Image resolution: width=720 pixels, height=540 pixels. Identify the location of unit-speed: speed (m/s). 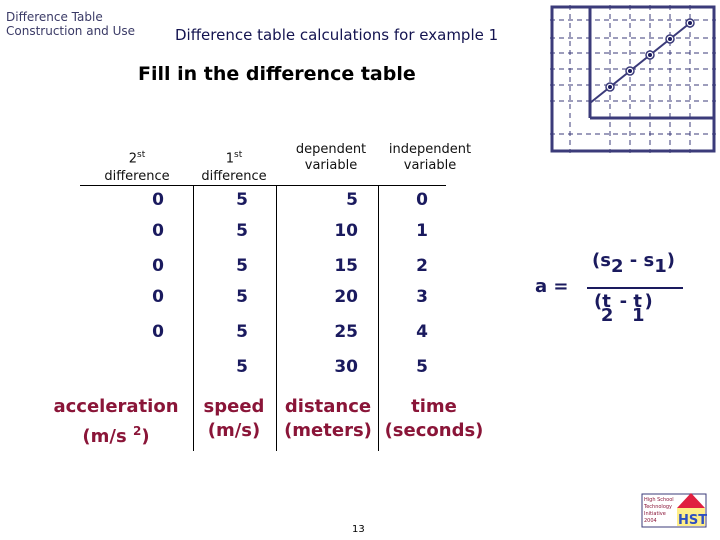
(234, 418).